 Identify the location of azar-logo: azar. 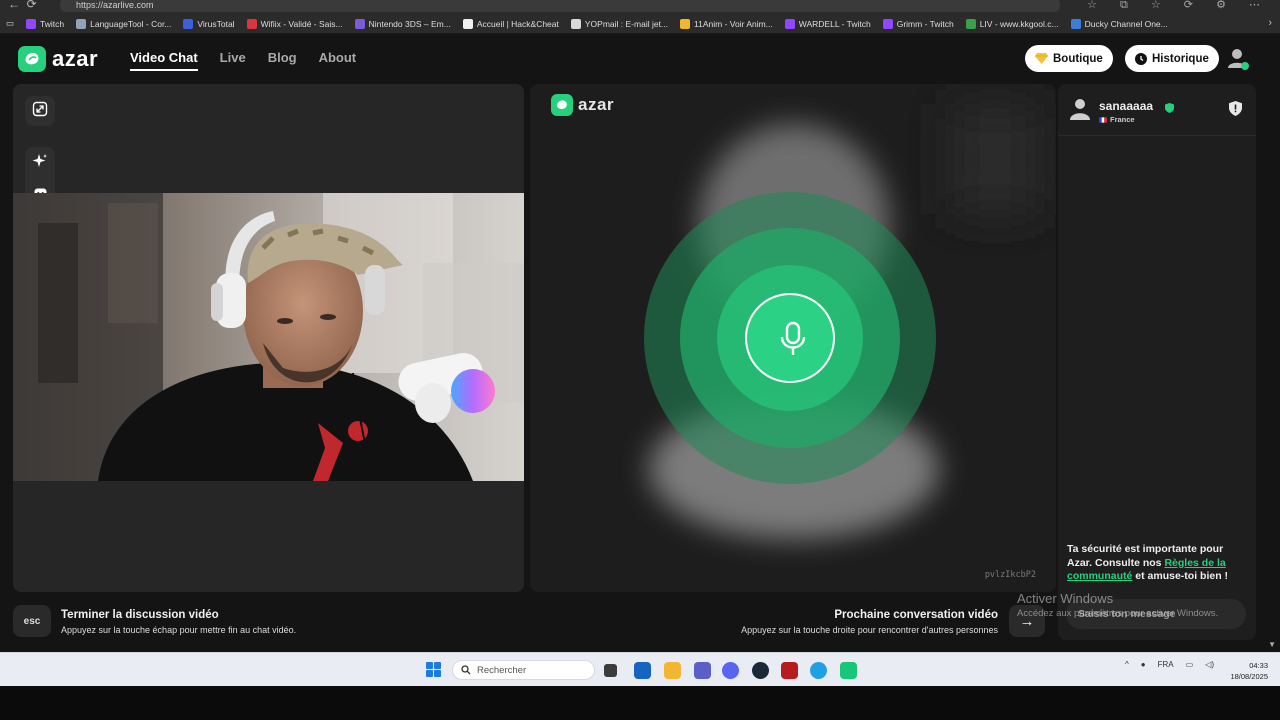
(58, 59).